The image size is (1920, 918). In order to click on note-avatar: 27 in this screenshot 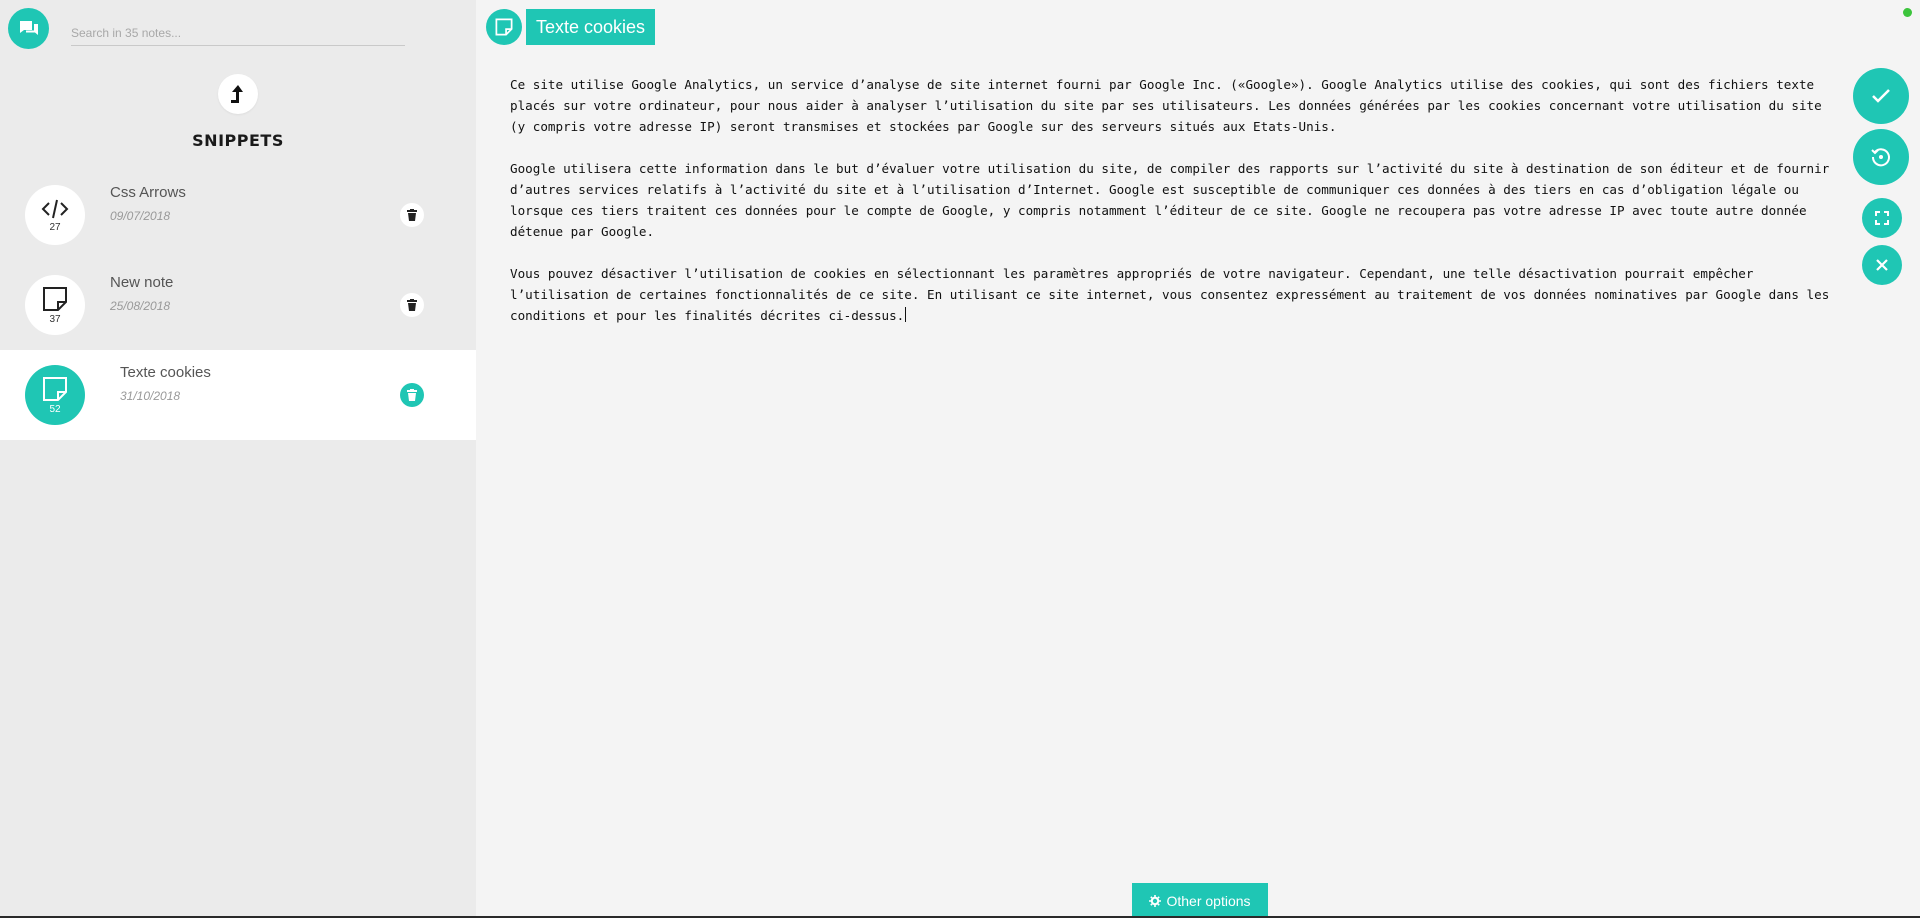, I will do `click(55, 215)`.